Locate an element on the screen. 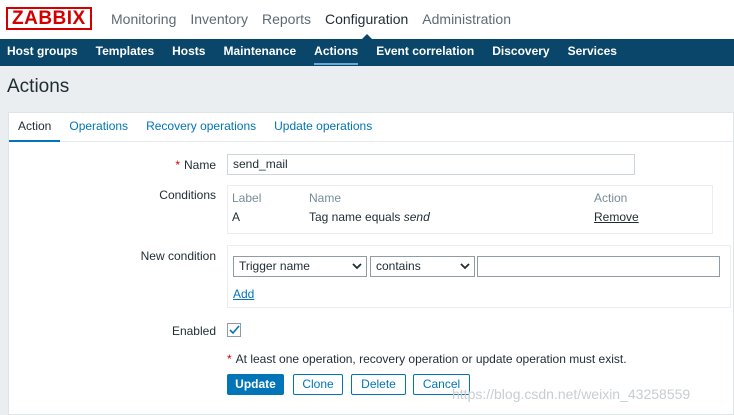 The height and width of the screenshot is (415, 734). sub-nav-event-correlation: Event correlation is located at coordinates (425, 52).